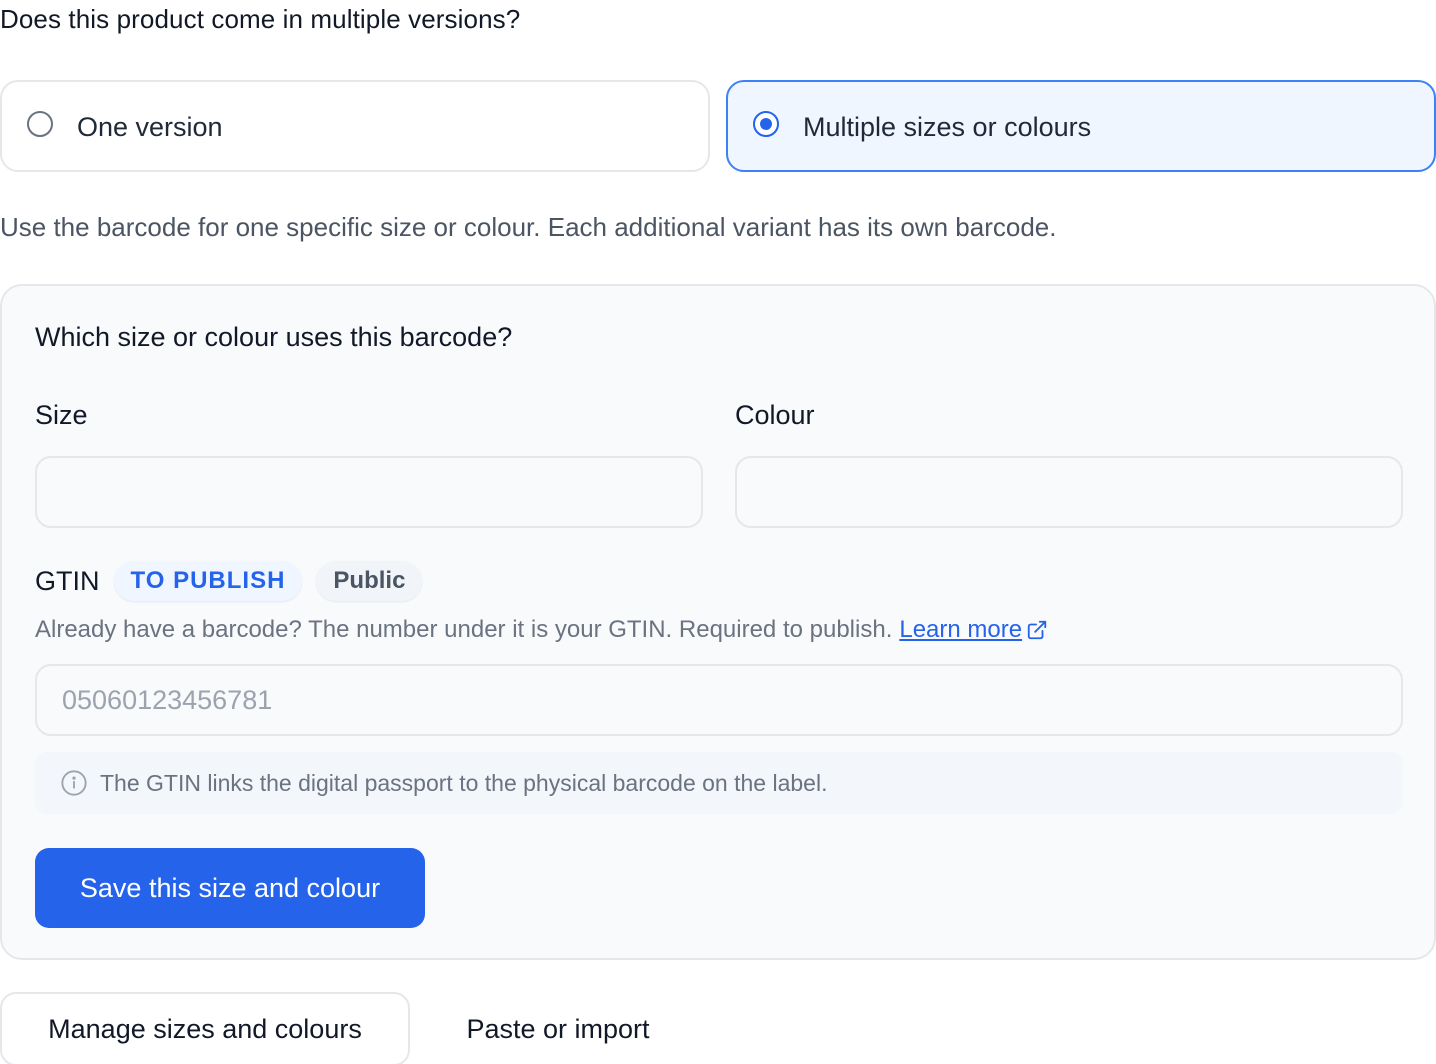 The height and width of the screenshot is (1064, 1436). I want to click on info-icon, so click(74, 783).